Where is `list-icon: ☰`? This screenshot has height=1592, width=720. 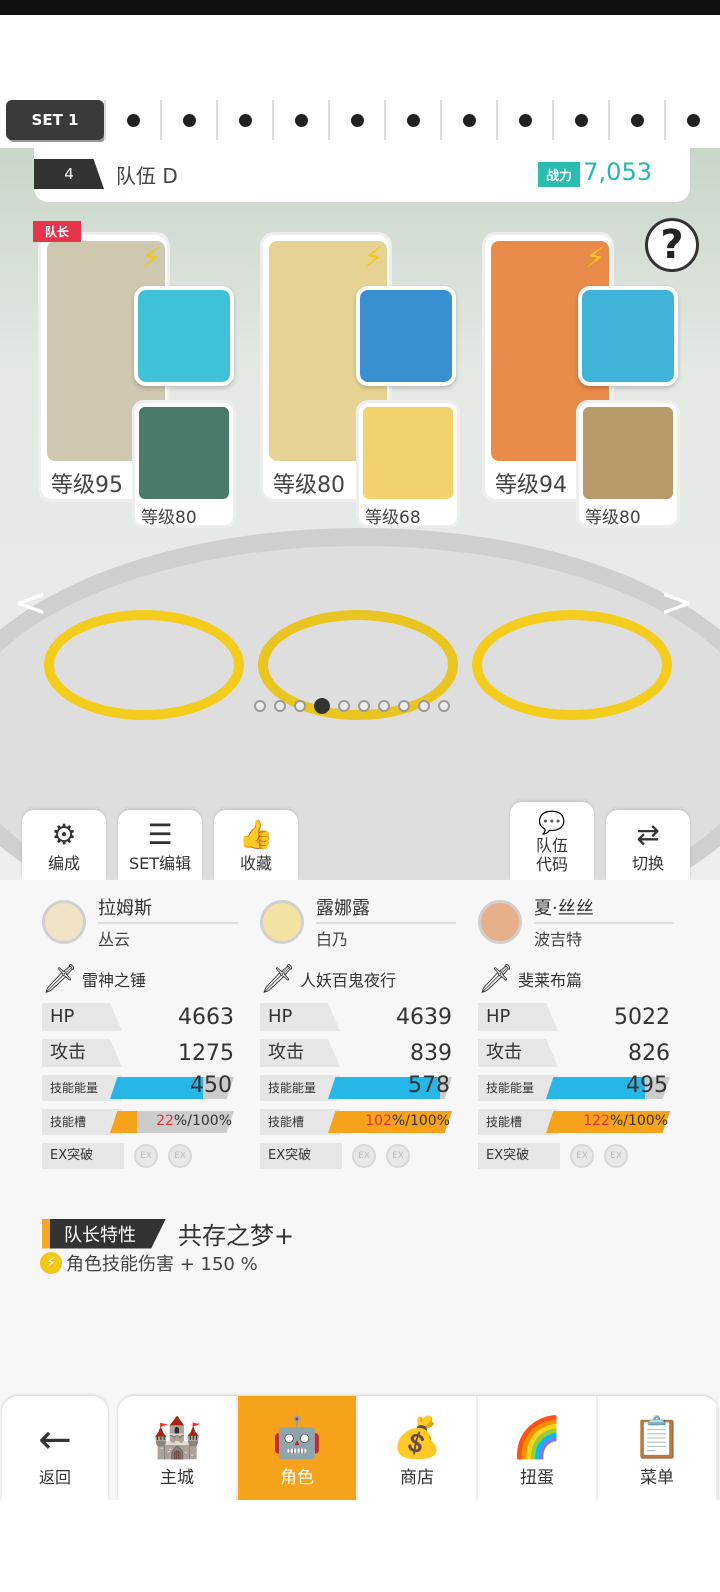 list-icon: ☰ is located at coordinates (160, 834).